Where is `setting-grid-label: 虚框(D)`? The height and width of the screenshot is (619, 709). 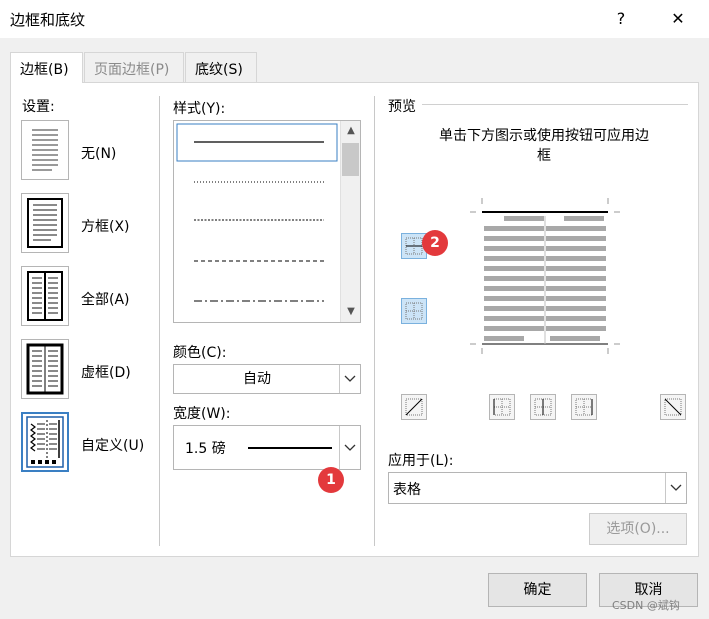
setting-grid-label: 虚框(D) is located at coordinates (106, 372).